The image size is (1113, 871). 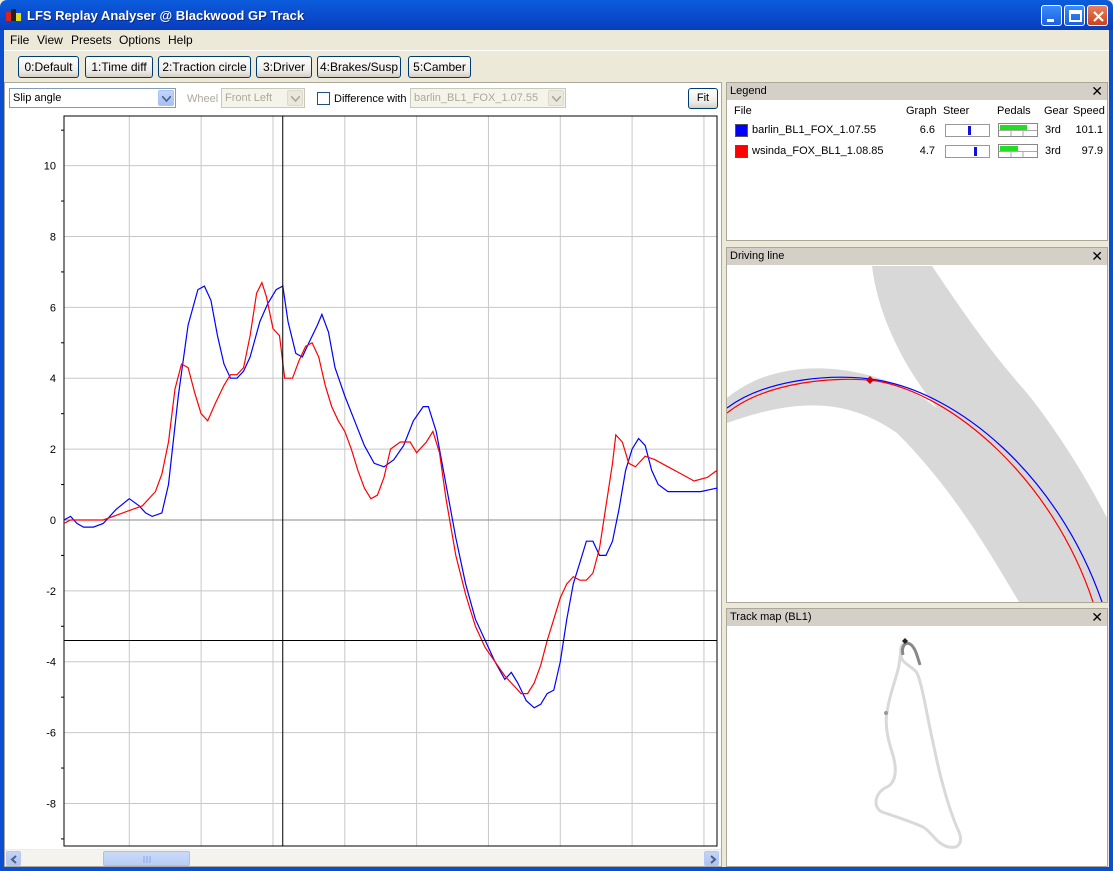 What do you see at coordinates (1089, 111) in the screenshot?
I see `col-speed: Speed` at bounding box center [1089, 111].